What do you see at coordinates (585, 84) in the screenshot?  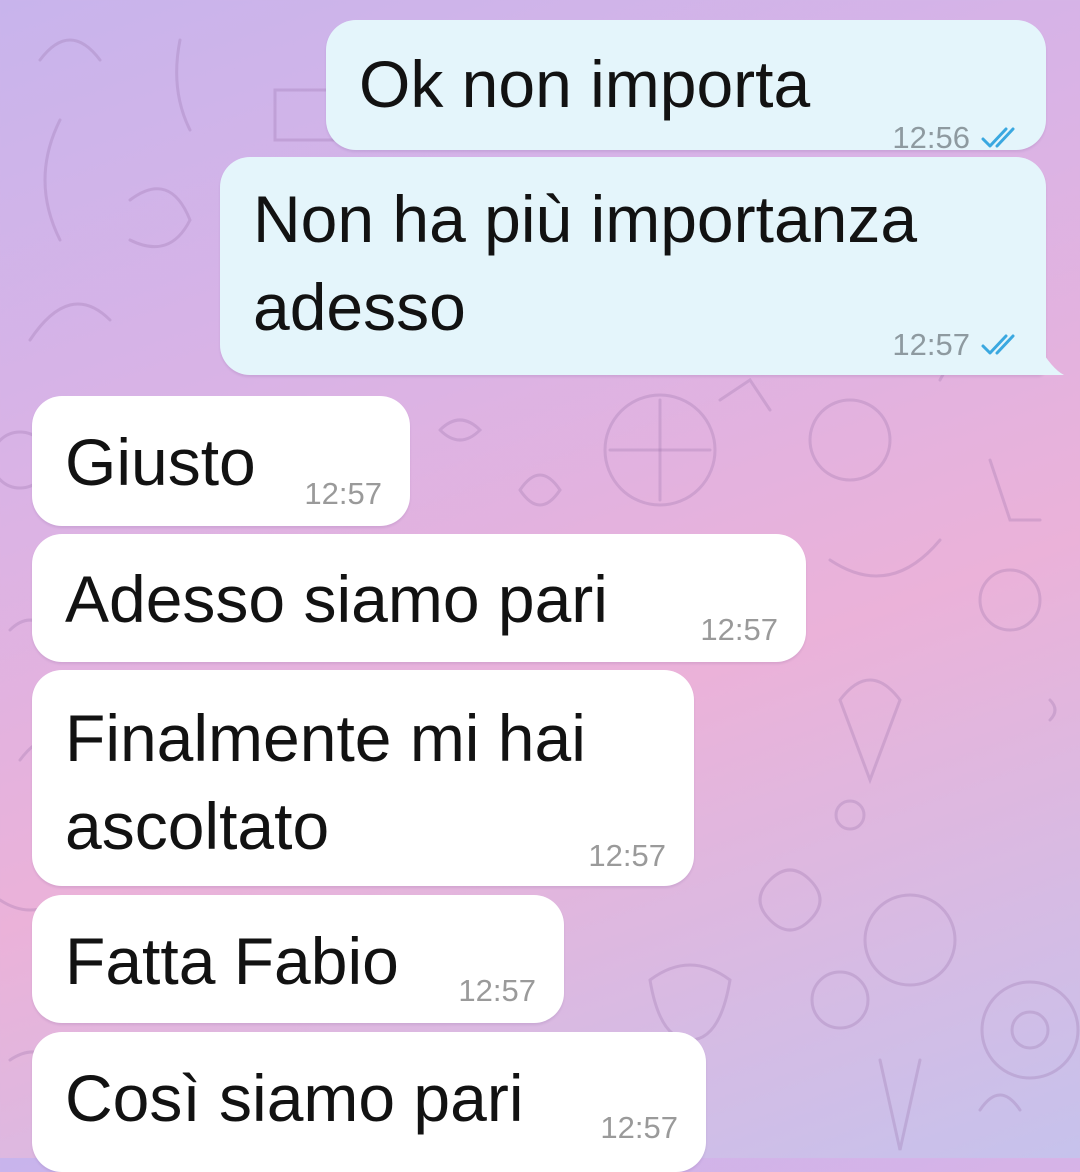 I see `message-text: Ok non importa` at bounding box center [585, 84].